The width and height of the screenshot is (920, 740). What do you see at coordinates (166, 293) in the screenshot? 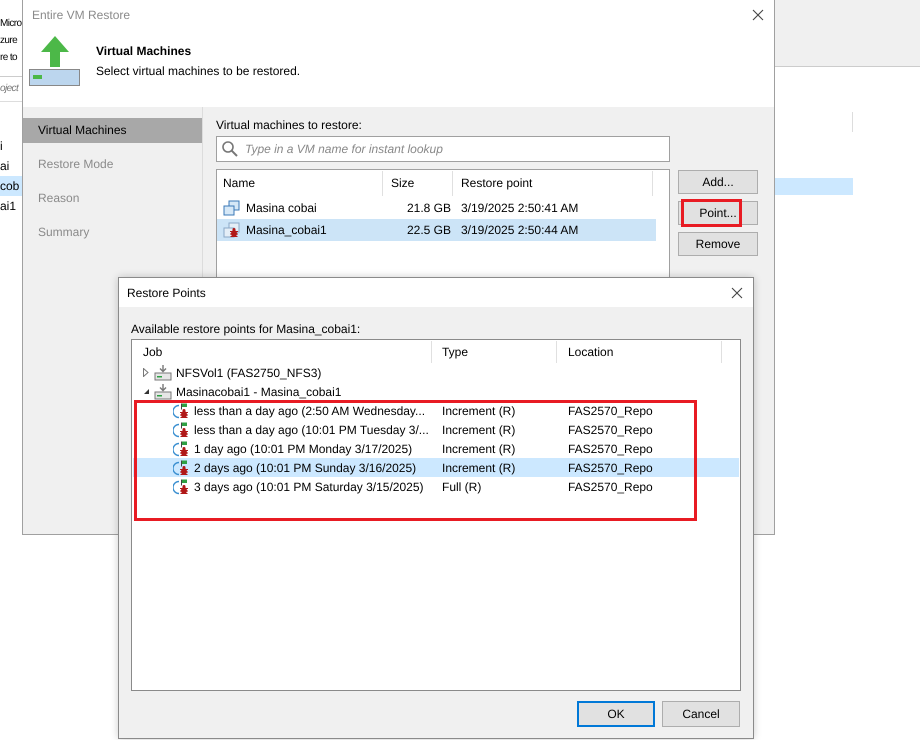
I see `window-title: Restore Points` at bounding box center [166, 293].